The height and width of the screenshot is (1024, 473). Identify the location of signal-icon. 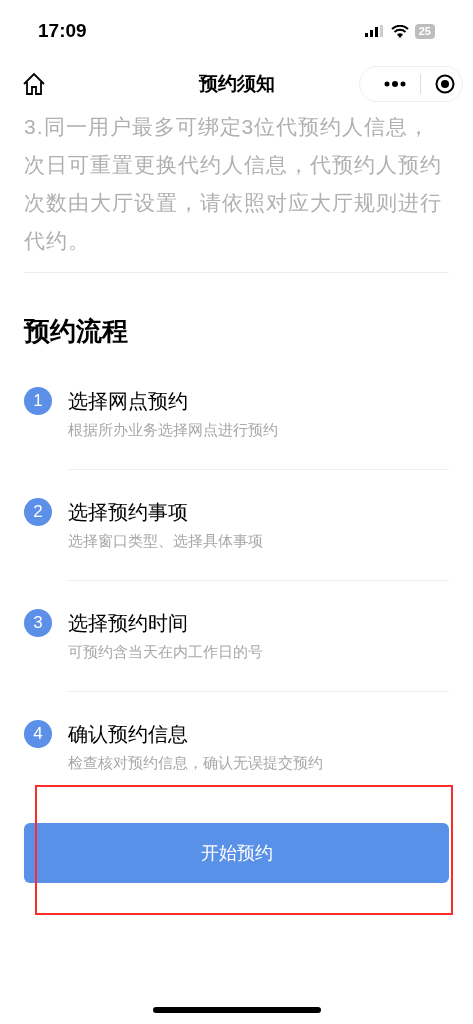
(374, 31).